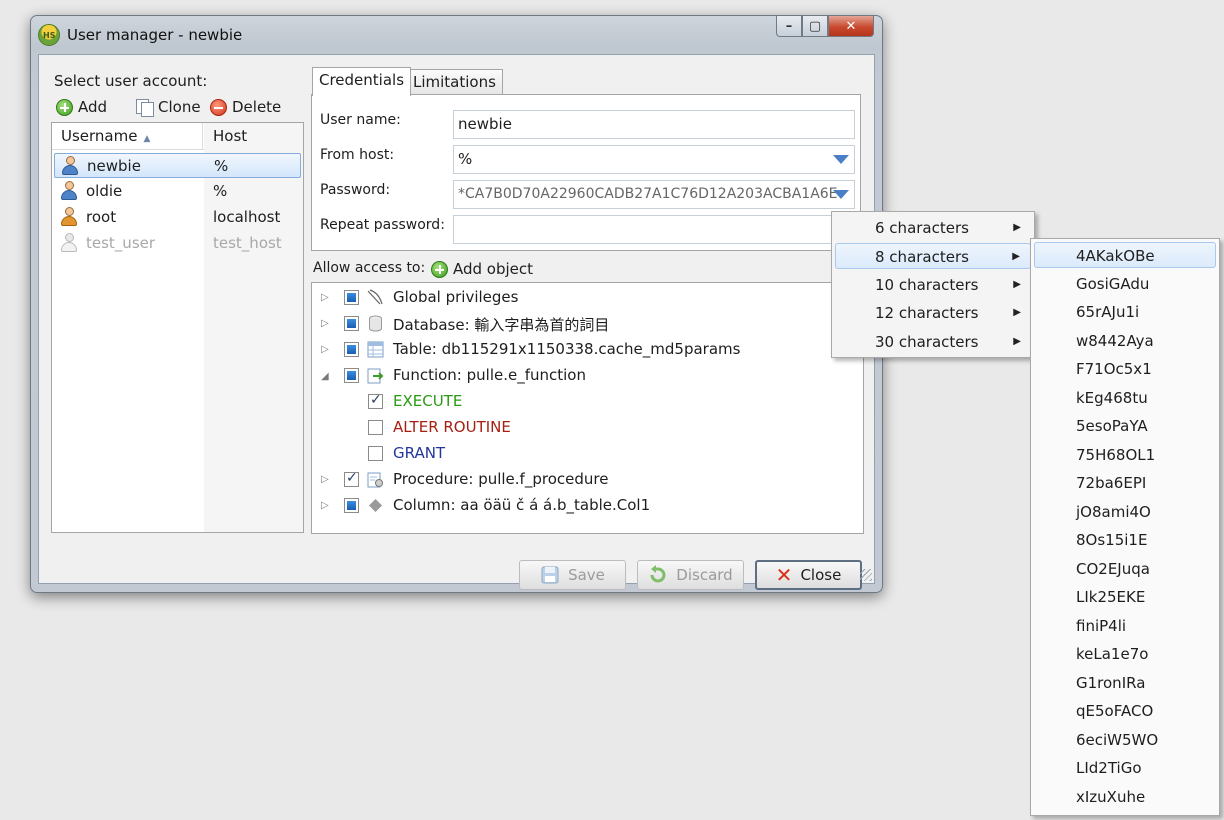 Image resolution: width=1224 pixels, height=820 pixels. What do you see at coordinates (582, 299) in the screenshot?
I see `tree-node-global: ▷ Global privileges` at bounding box center [582, 299].